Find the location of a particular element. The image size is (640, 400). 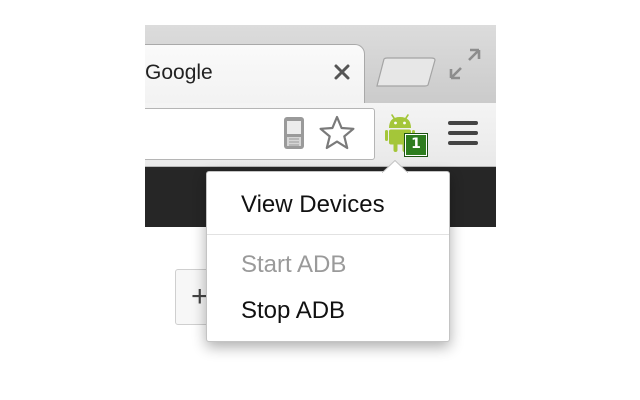

tab-title: Google is located at coordinates (179, 72).